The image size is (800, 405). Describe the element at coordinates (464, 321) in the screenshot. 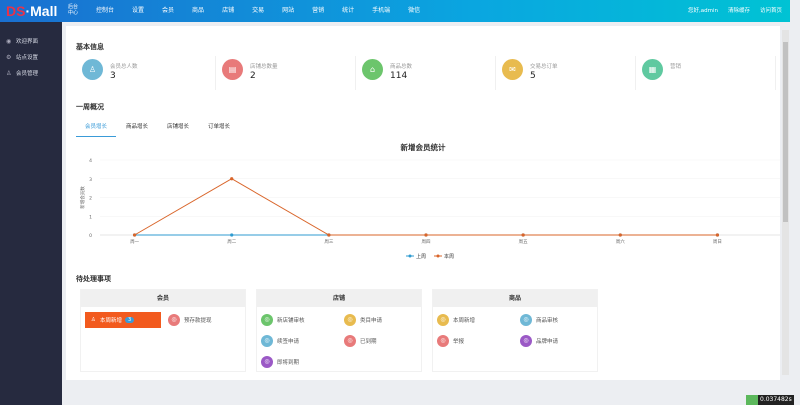

I see `pending-item-label: 本周新增` at that location.